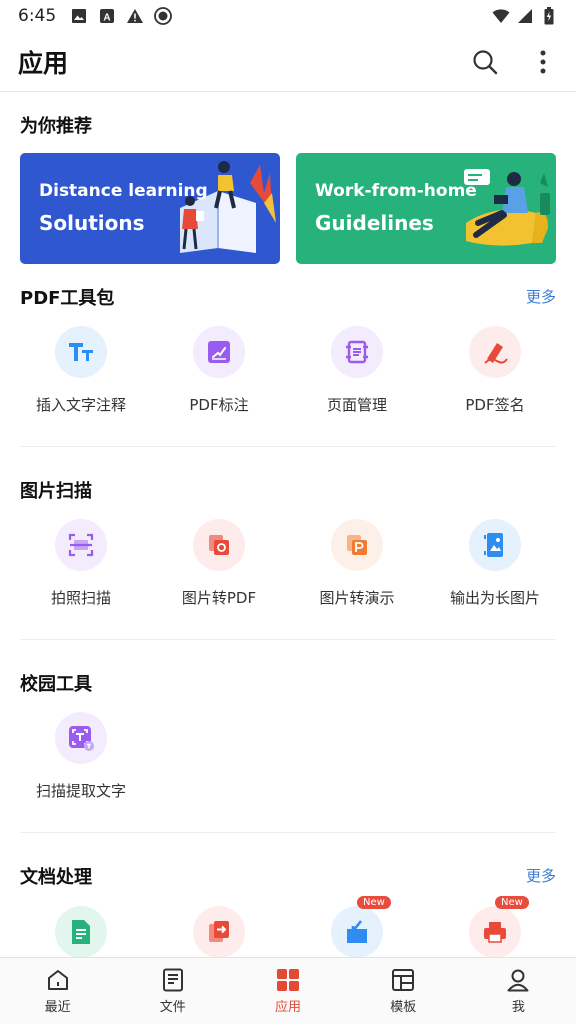  I want to click on banner-distance-learning: Distance learning Solutions, so click(150, 208).